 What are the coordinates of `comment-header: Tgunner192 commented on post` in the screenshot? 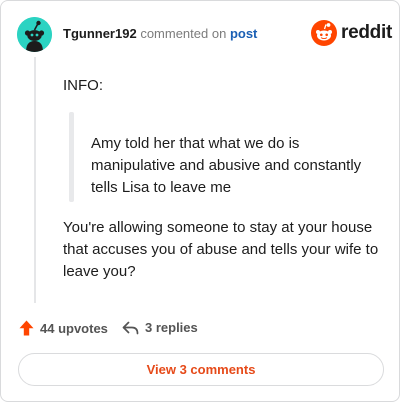 It's located at (160, 34).